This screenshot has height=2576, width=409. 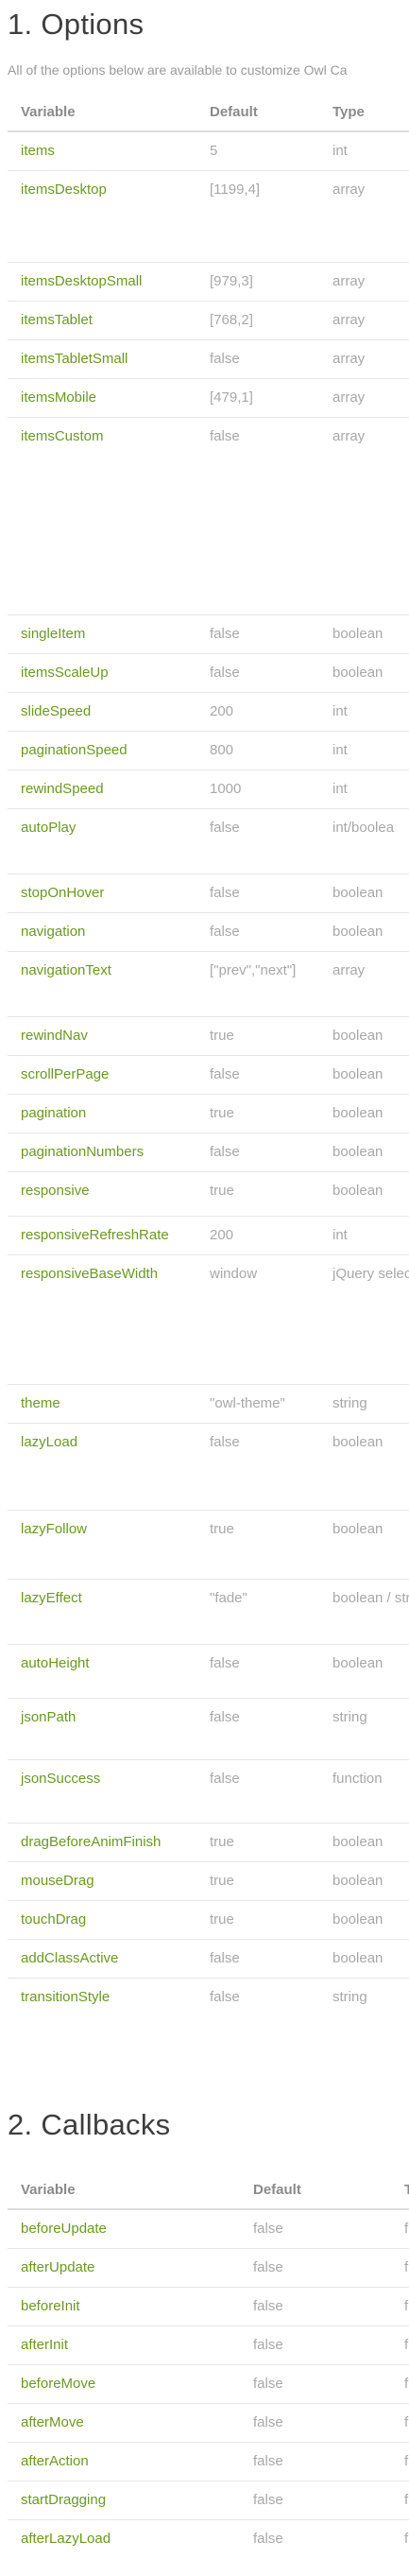 What do you see at coordinates (124, 2461) in the screenshot?
I see `variable-cell: afterAction` at bounding box center [124, 2461].